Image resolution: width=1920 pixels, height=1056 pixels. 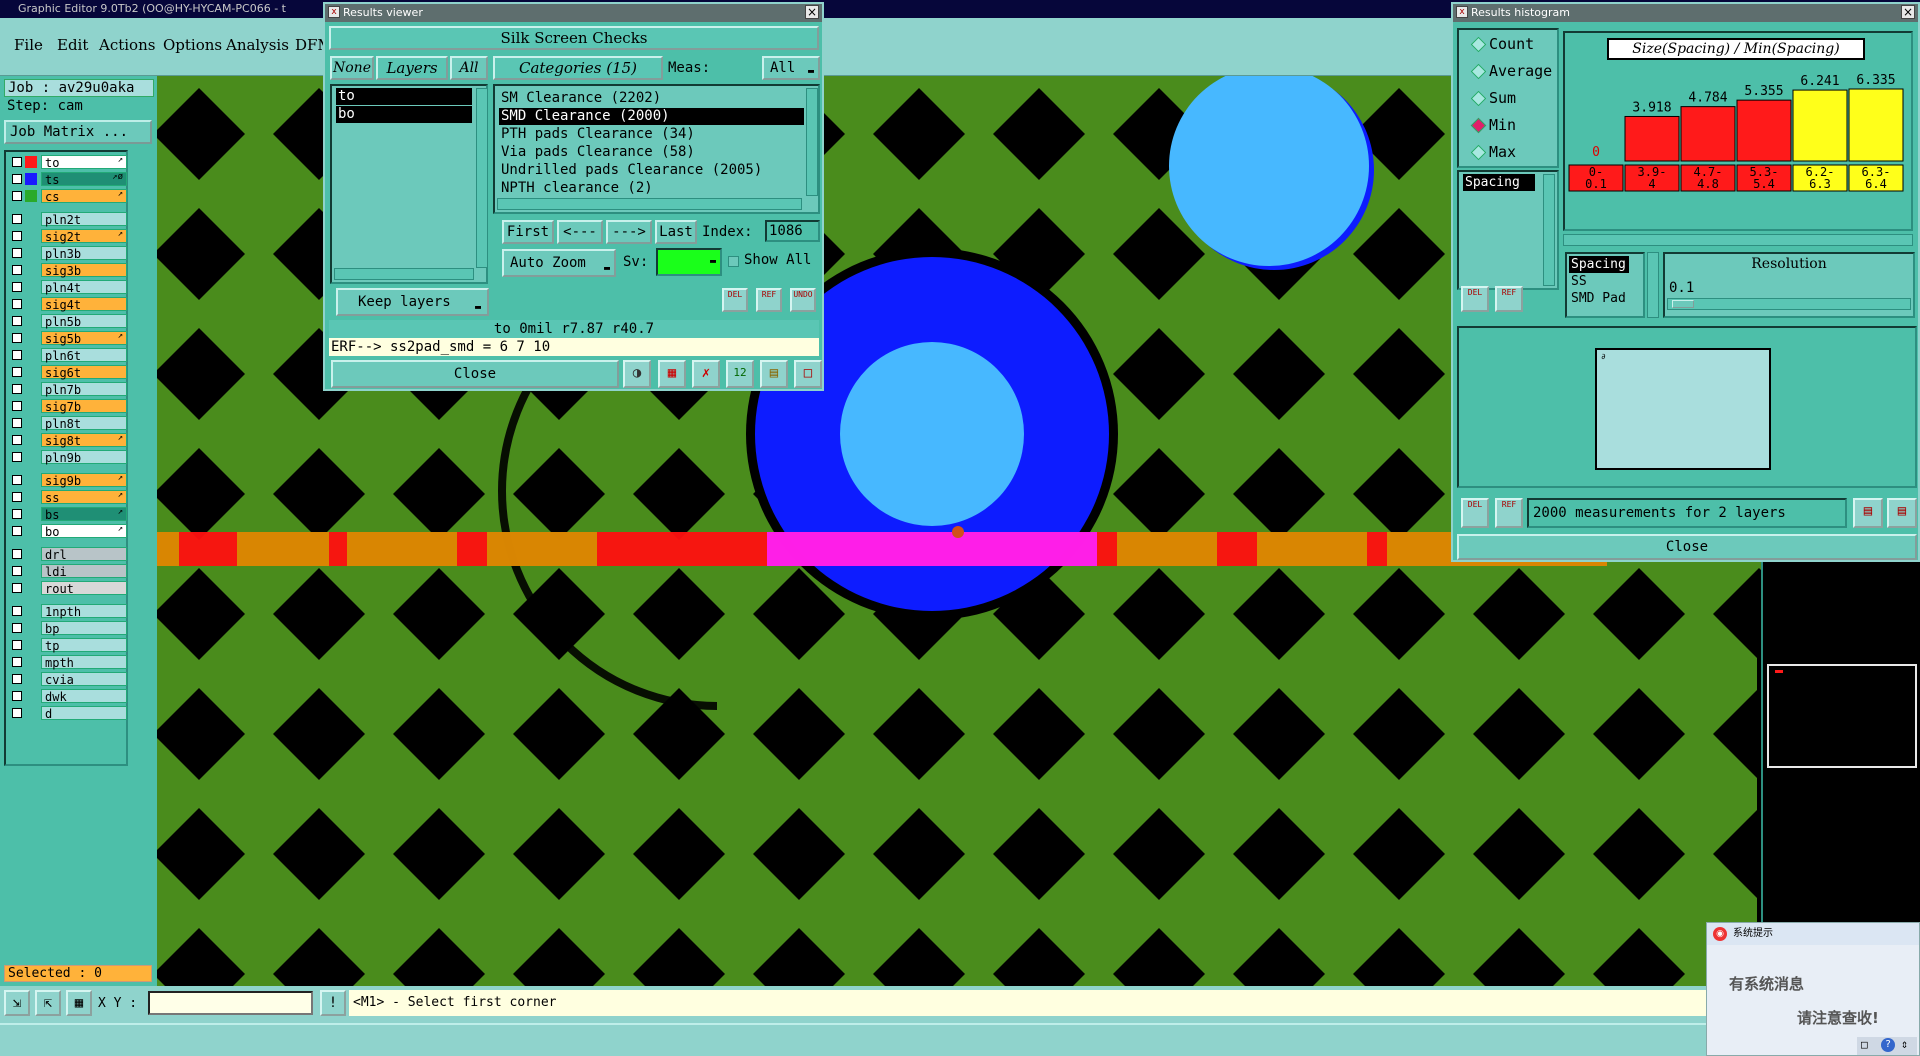 I want to click on category-hscrollbar, so click(x=649, y=204).